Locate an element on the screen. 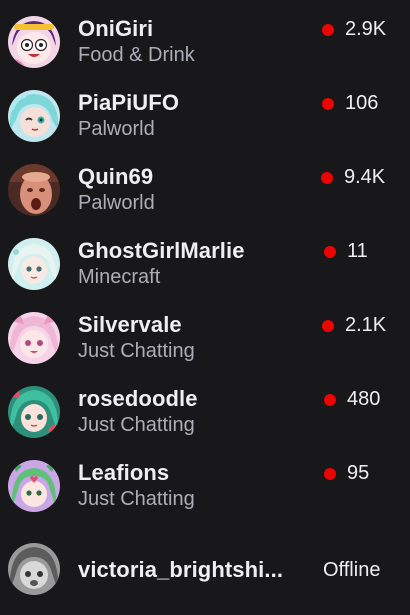 The height and width of the screenshot is (615, 410). channel-name: Silvervale is located at coordinates (130, 324).